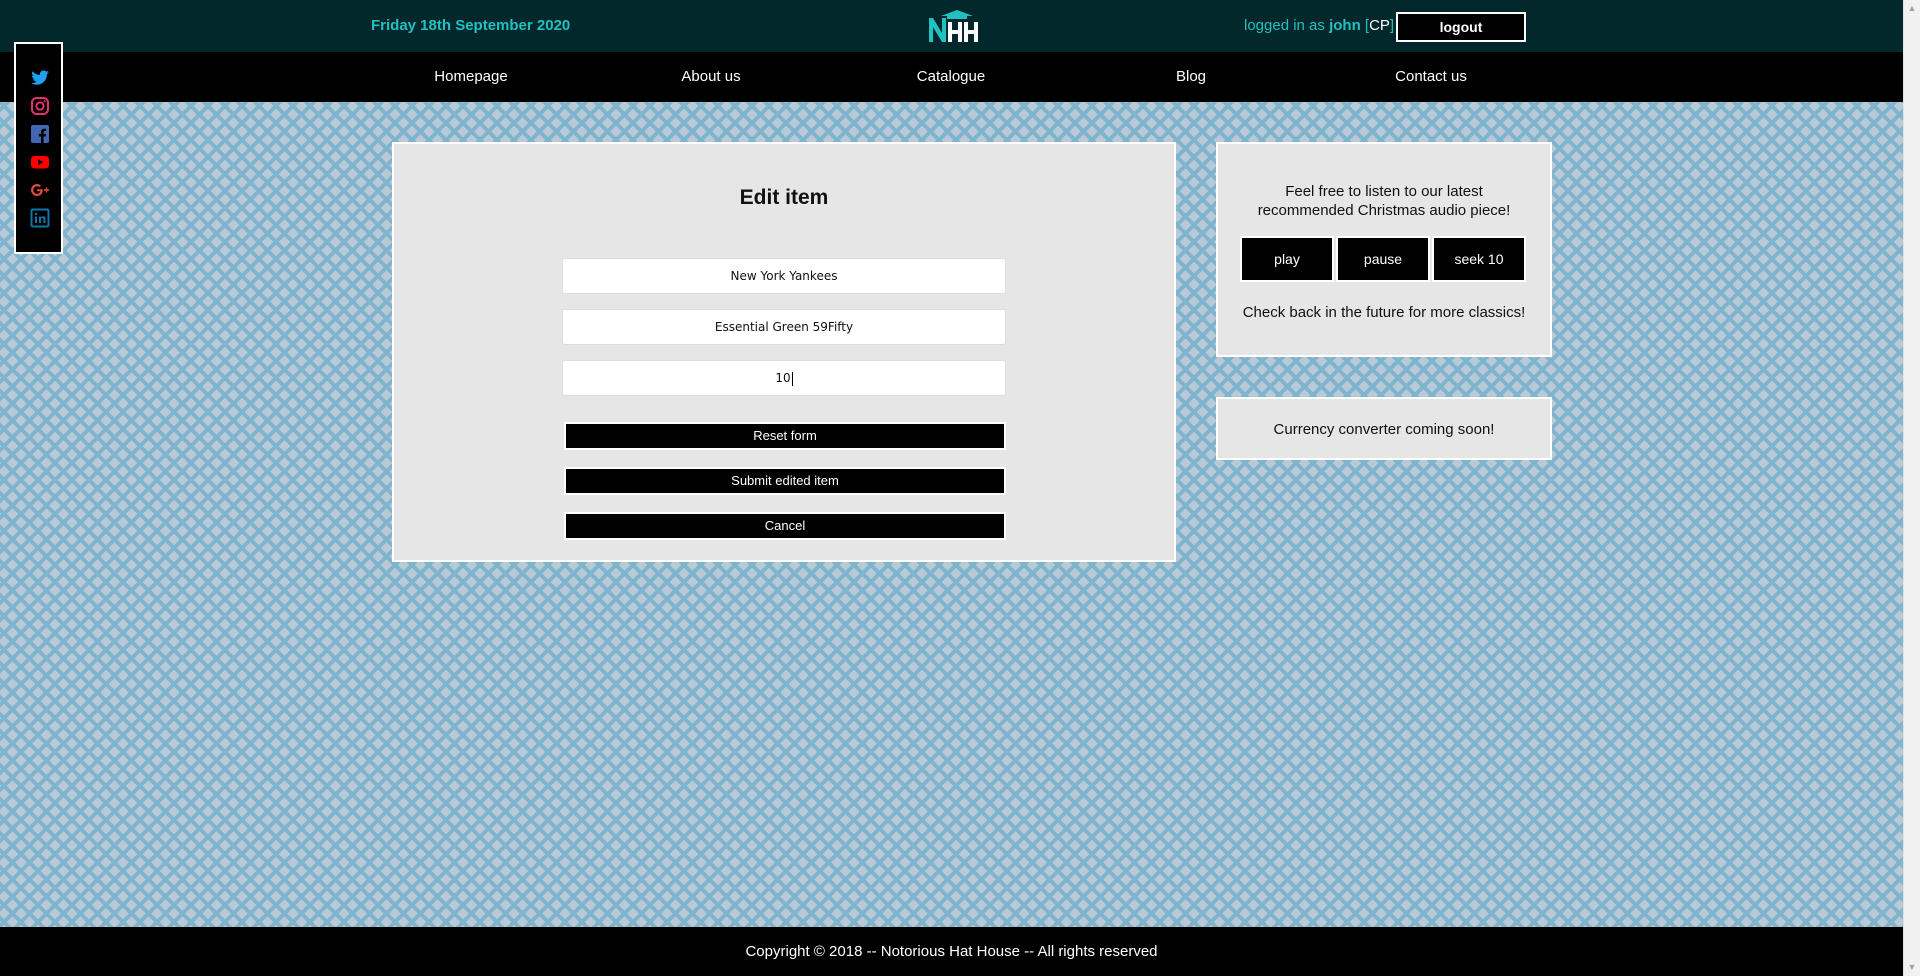  Describe the element at coordinates (785, 436) in the screenshot. I see `reset-form-button: Reset form` at that location.